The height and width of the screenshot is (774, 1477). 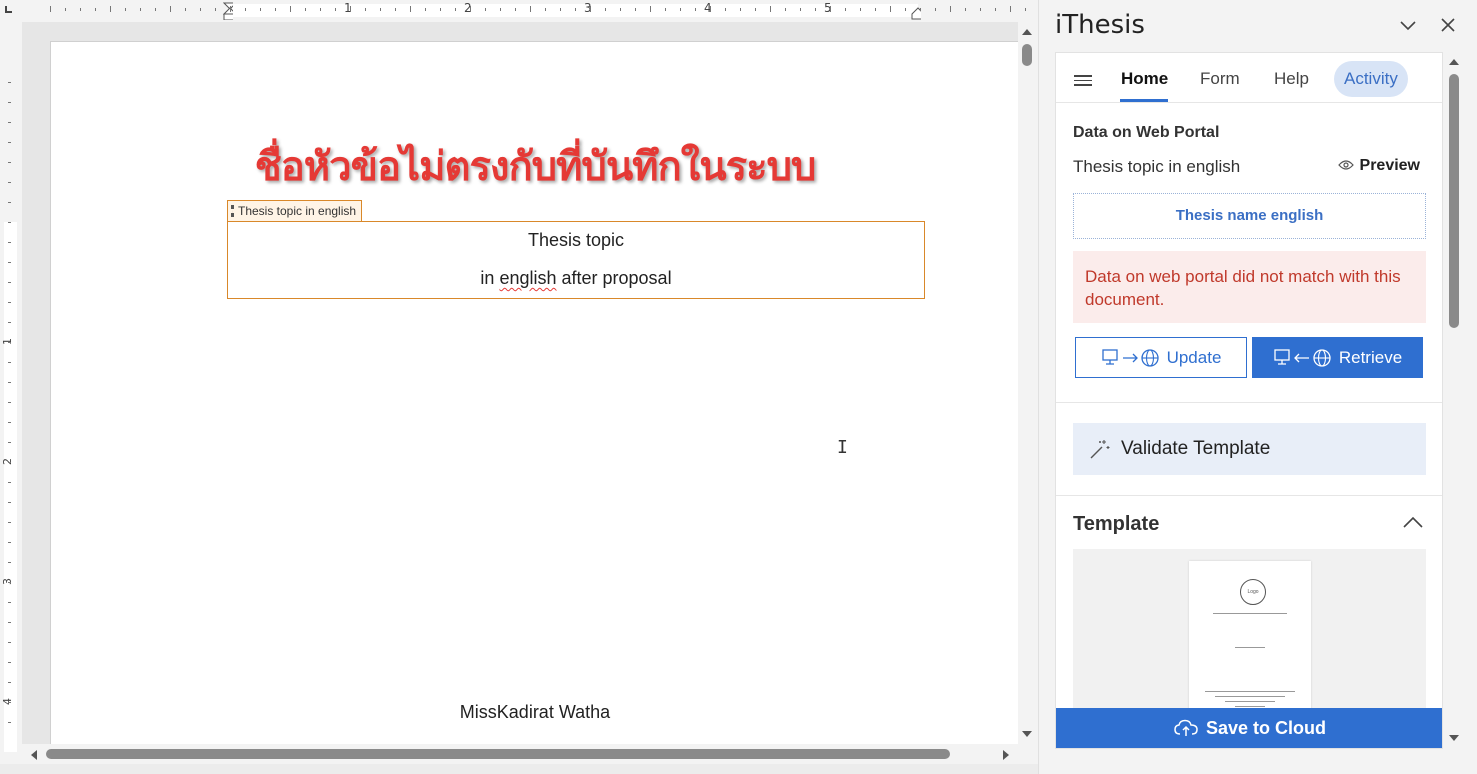 I want to click on author-name: MissKadirat Watha, so click(x=535, y=712).